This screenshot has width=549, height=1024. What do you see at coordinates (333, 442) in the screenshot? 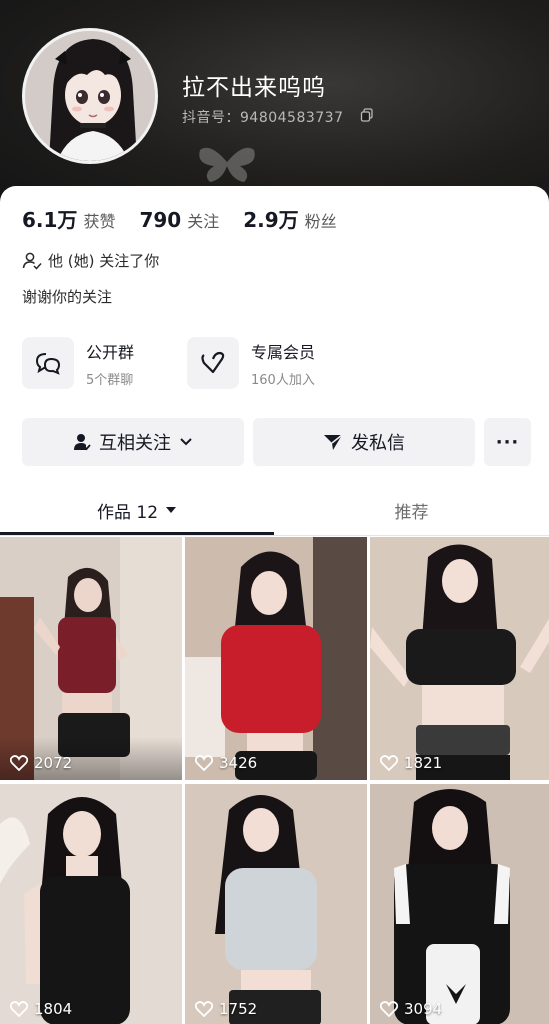
I see `send-icon` at bounding box center [333, 442].